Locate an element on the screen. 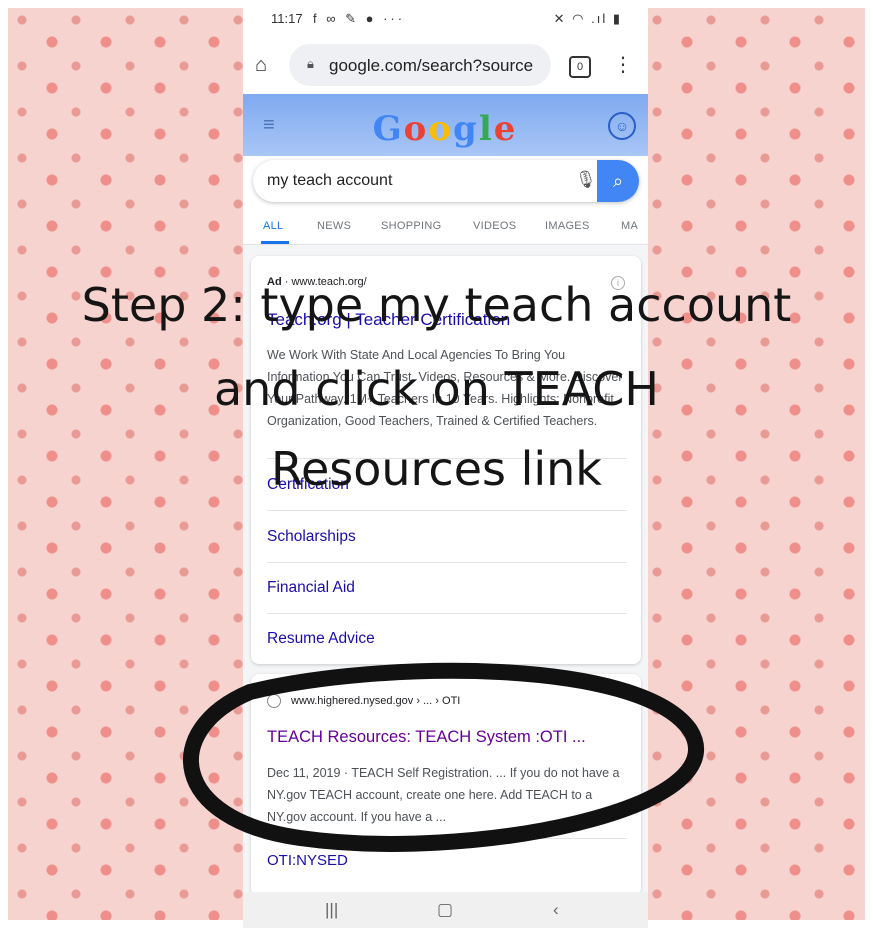 The image size is (873, 928). sitelink-financial-aid: Financial Aid is located at coordinates (311, 588).